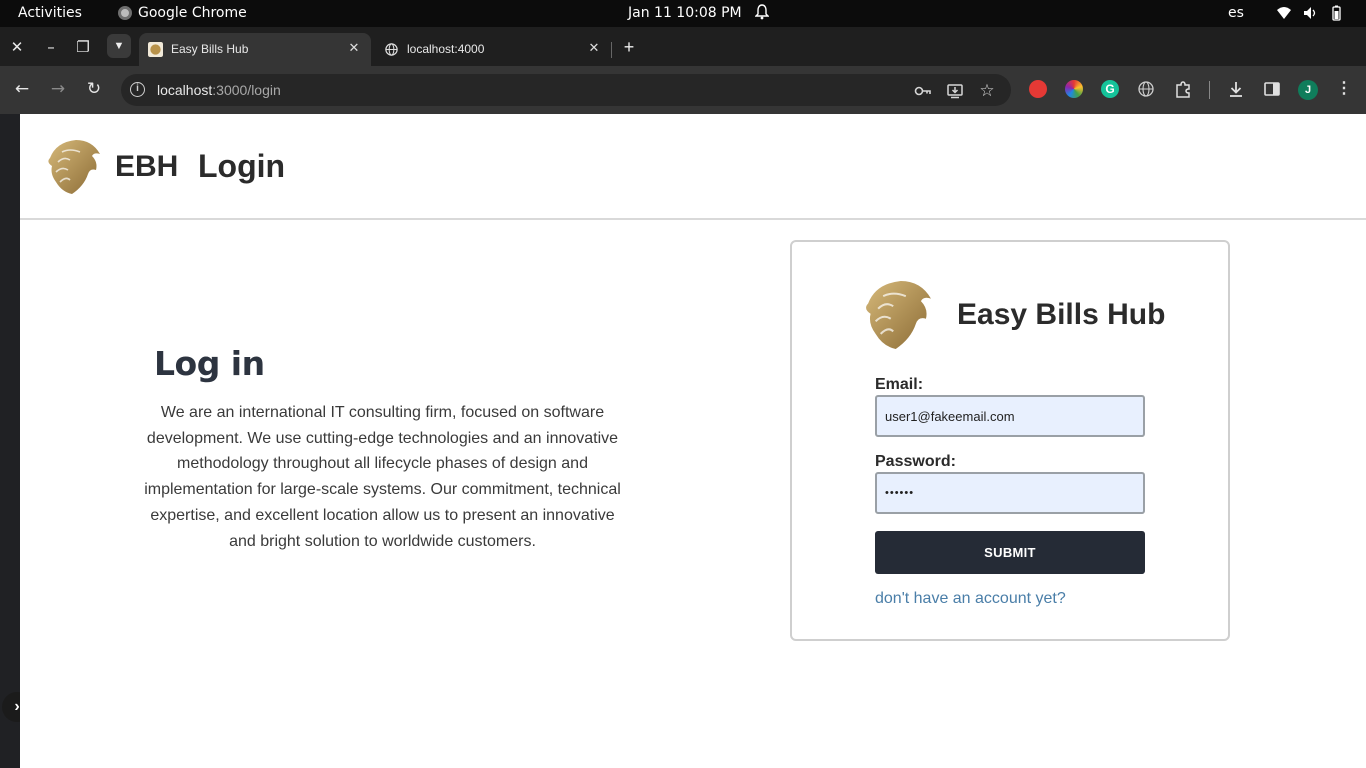 The image size is (1366, 768). What do you see at coordinates (493, 49) in the screenshot?
I see `tab-localhost-4000: localhost:4000 ✕` at bounding box center [493, 49].